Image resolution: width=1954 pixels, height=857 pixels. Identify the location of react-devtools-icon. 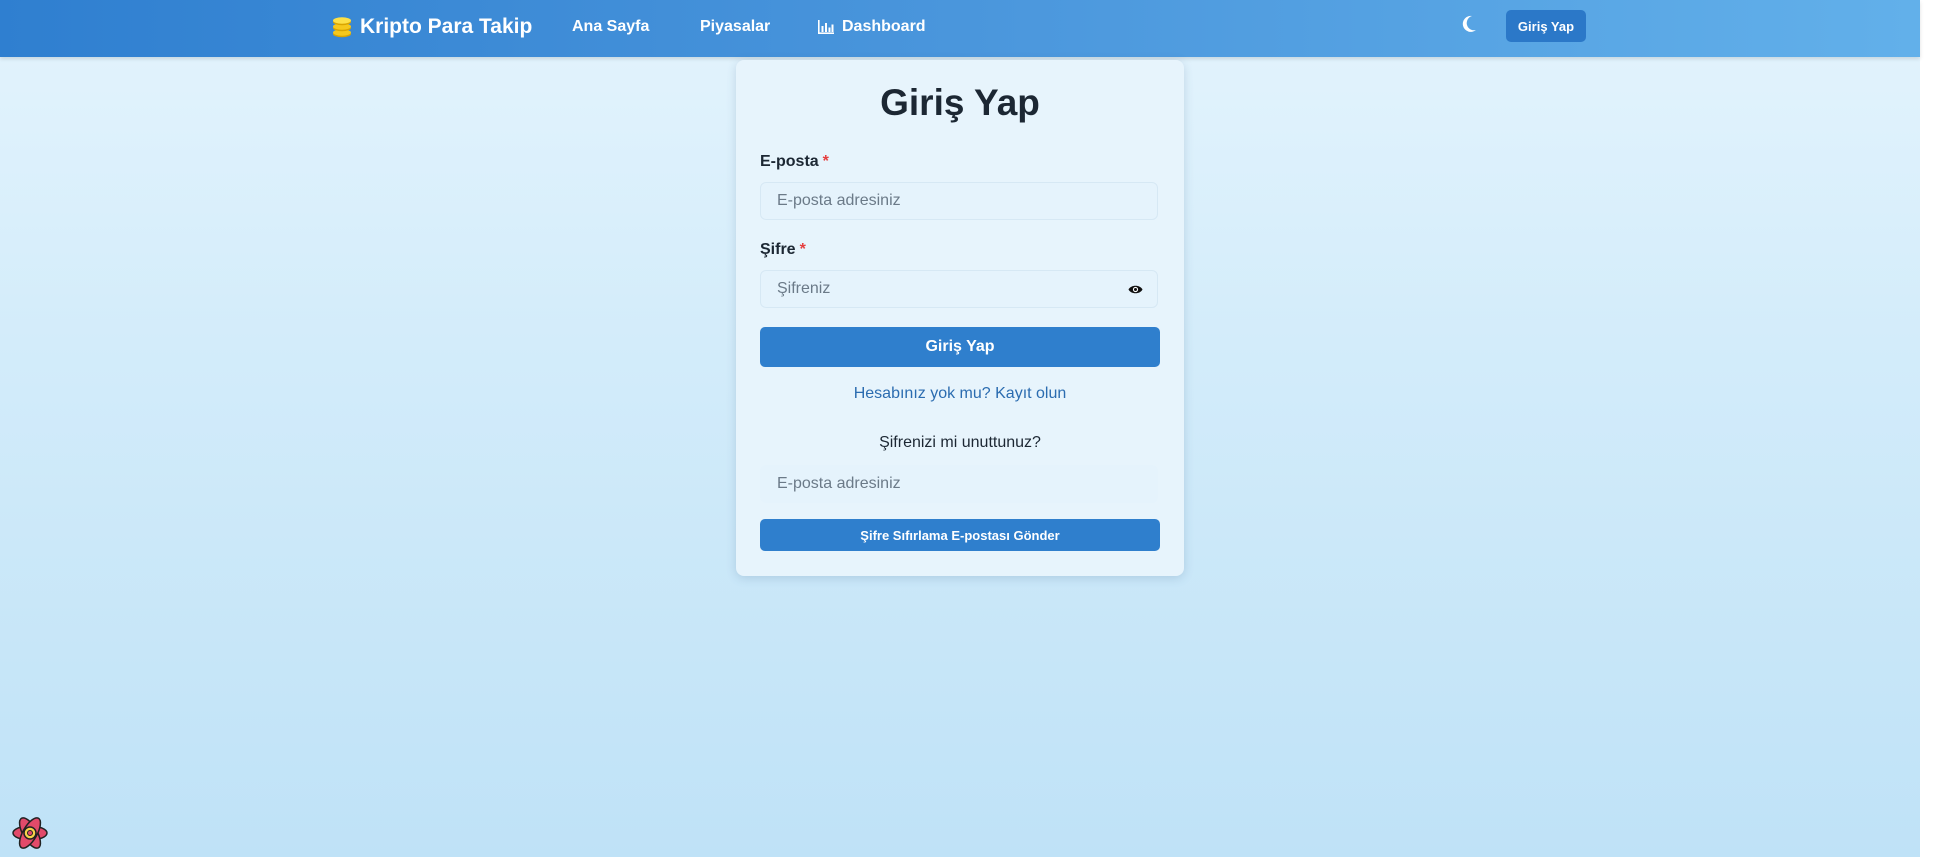
(30, 833).